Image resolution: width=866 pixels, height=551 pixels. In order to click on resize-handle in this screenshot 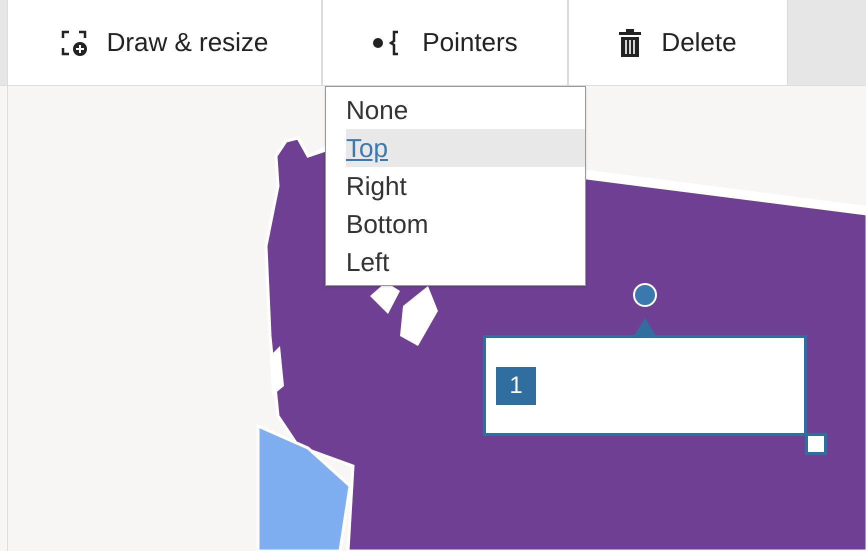, I will do `click(816, 444)`.